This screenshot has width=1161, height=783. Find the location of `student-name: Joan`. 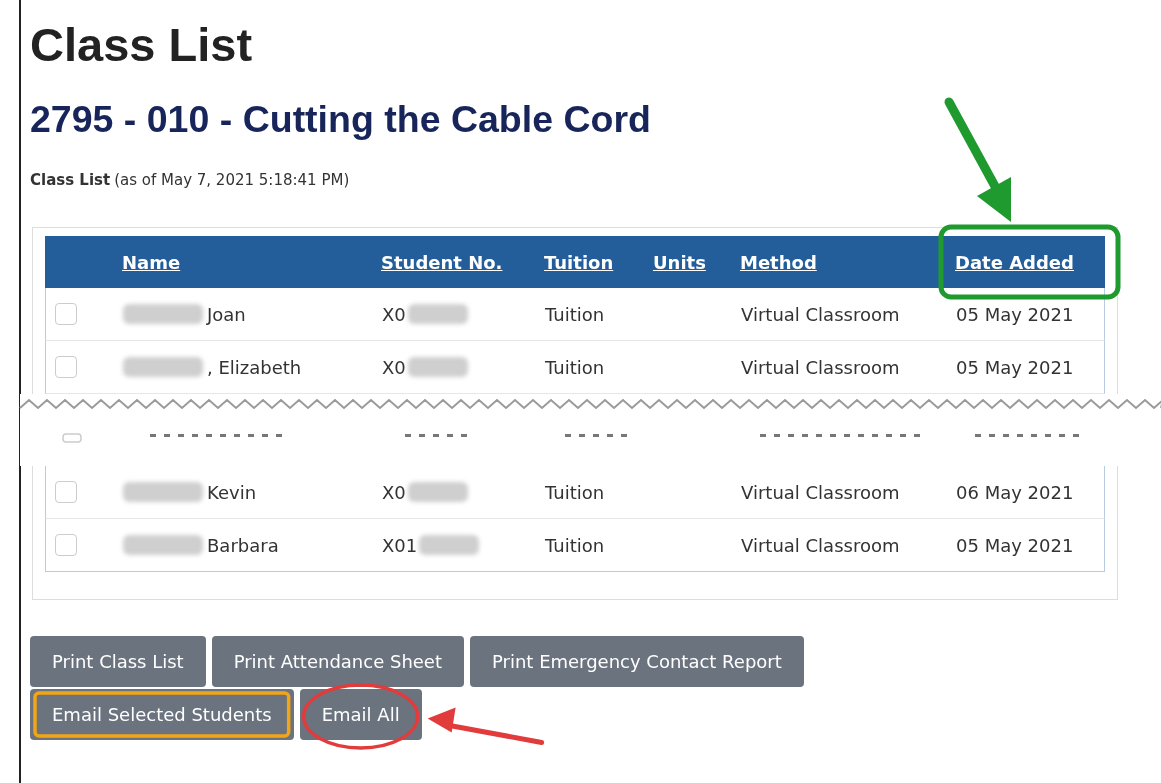

student-name: Joan is located at coordinates (226, 314).